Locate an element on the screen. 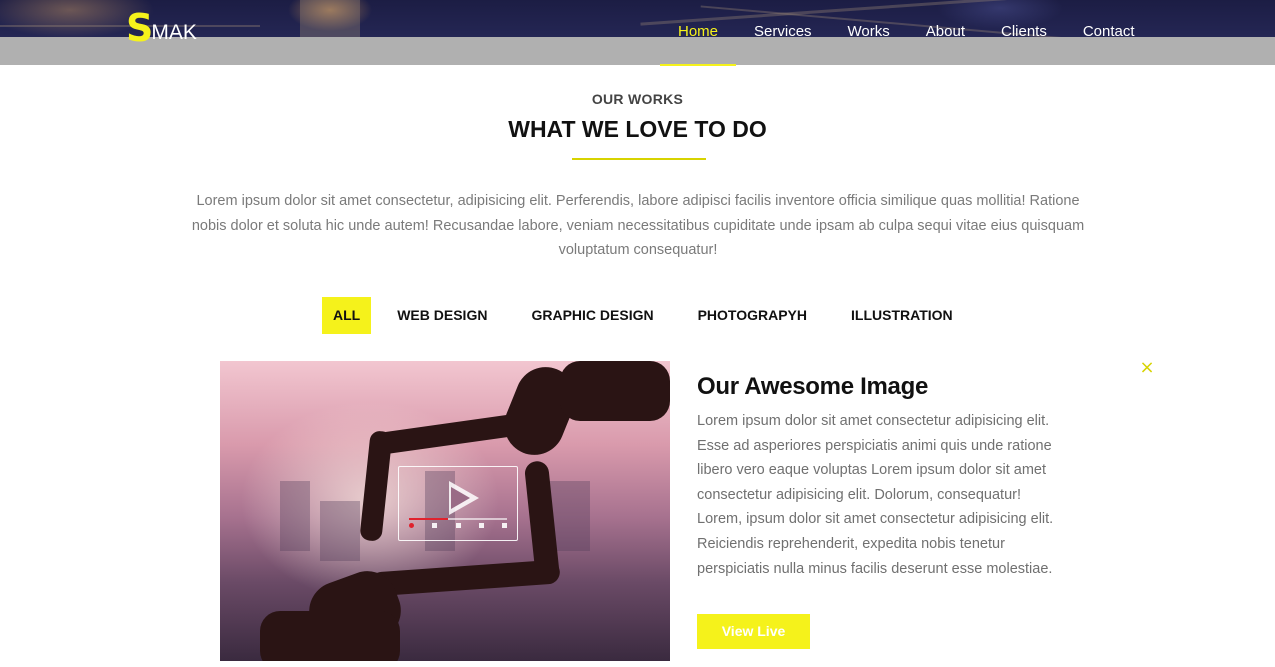  site-logo: S MAK is located at coordinates (161, 28).